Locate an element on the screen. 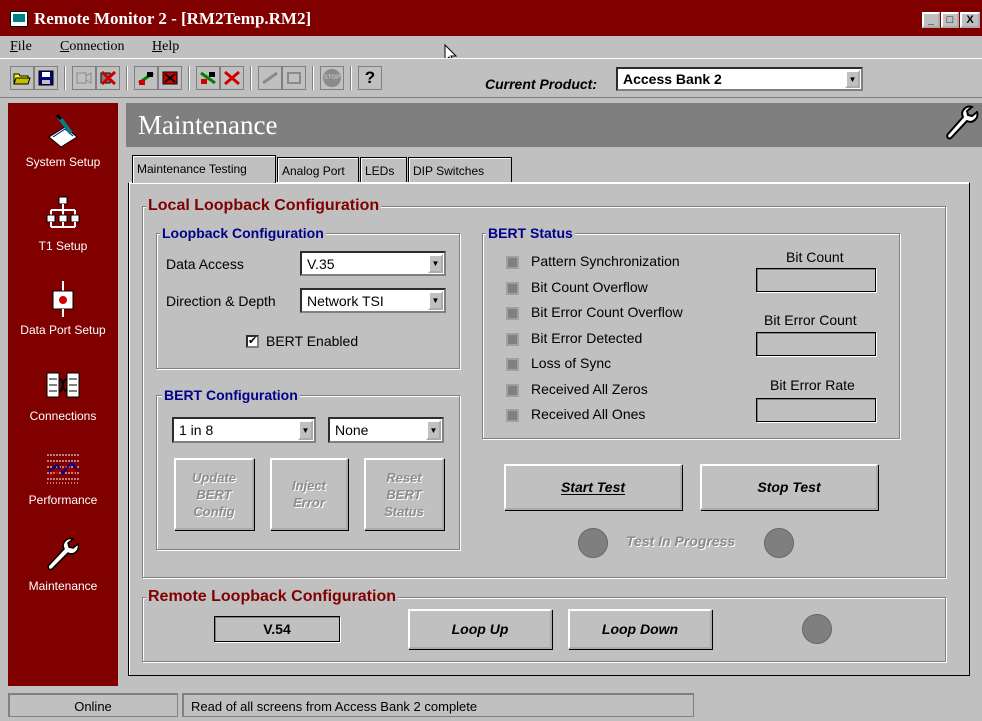  loopback-config-title: Loopback Configuration is located at coordinates (243, 233).